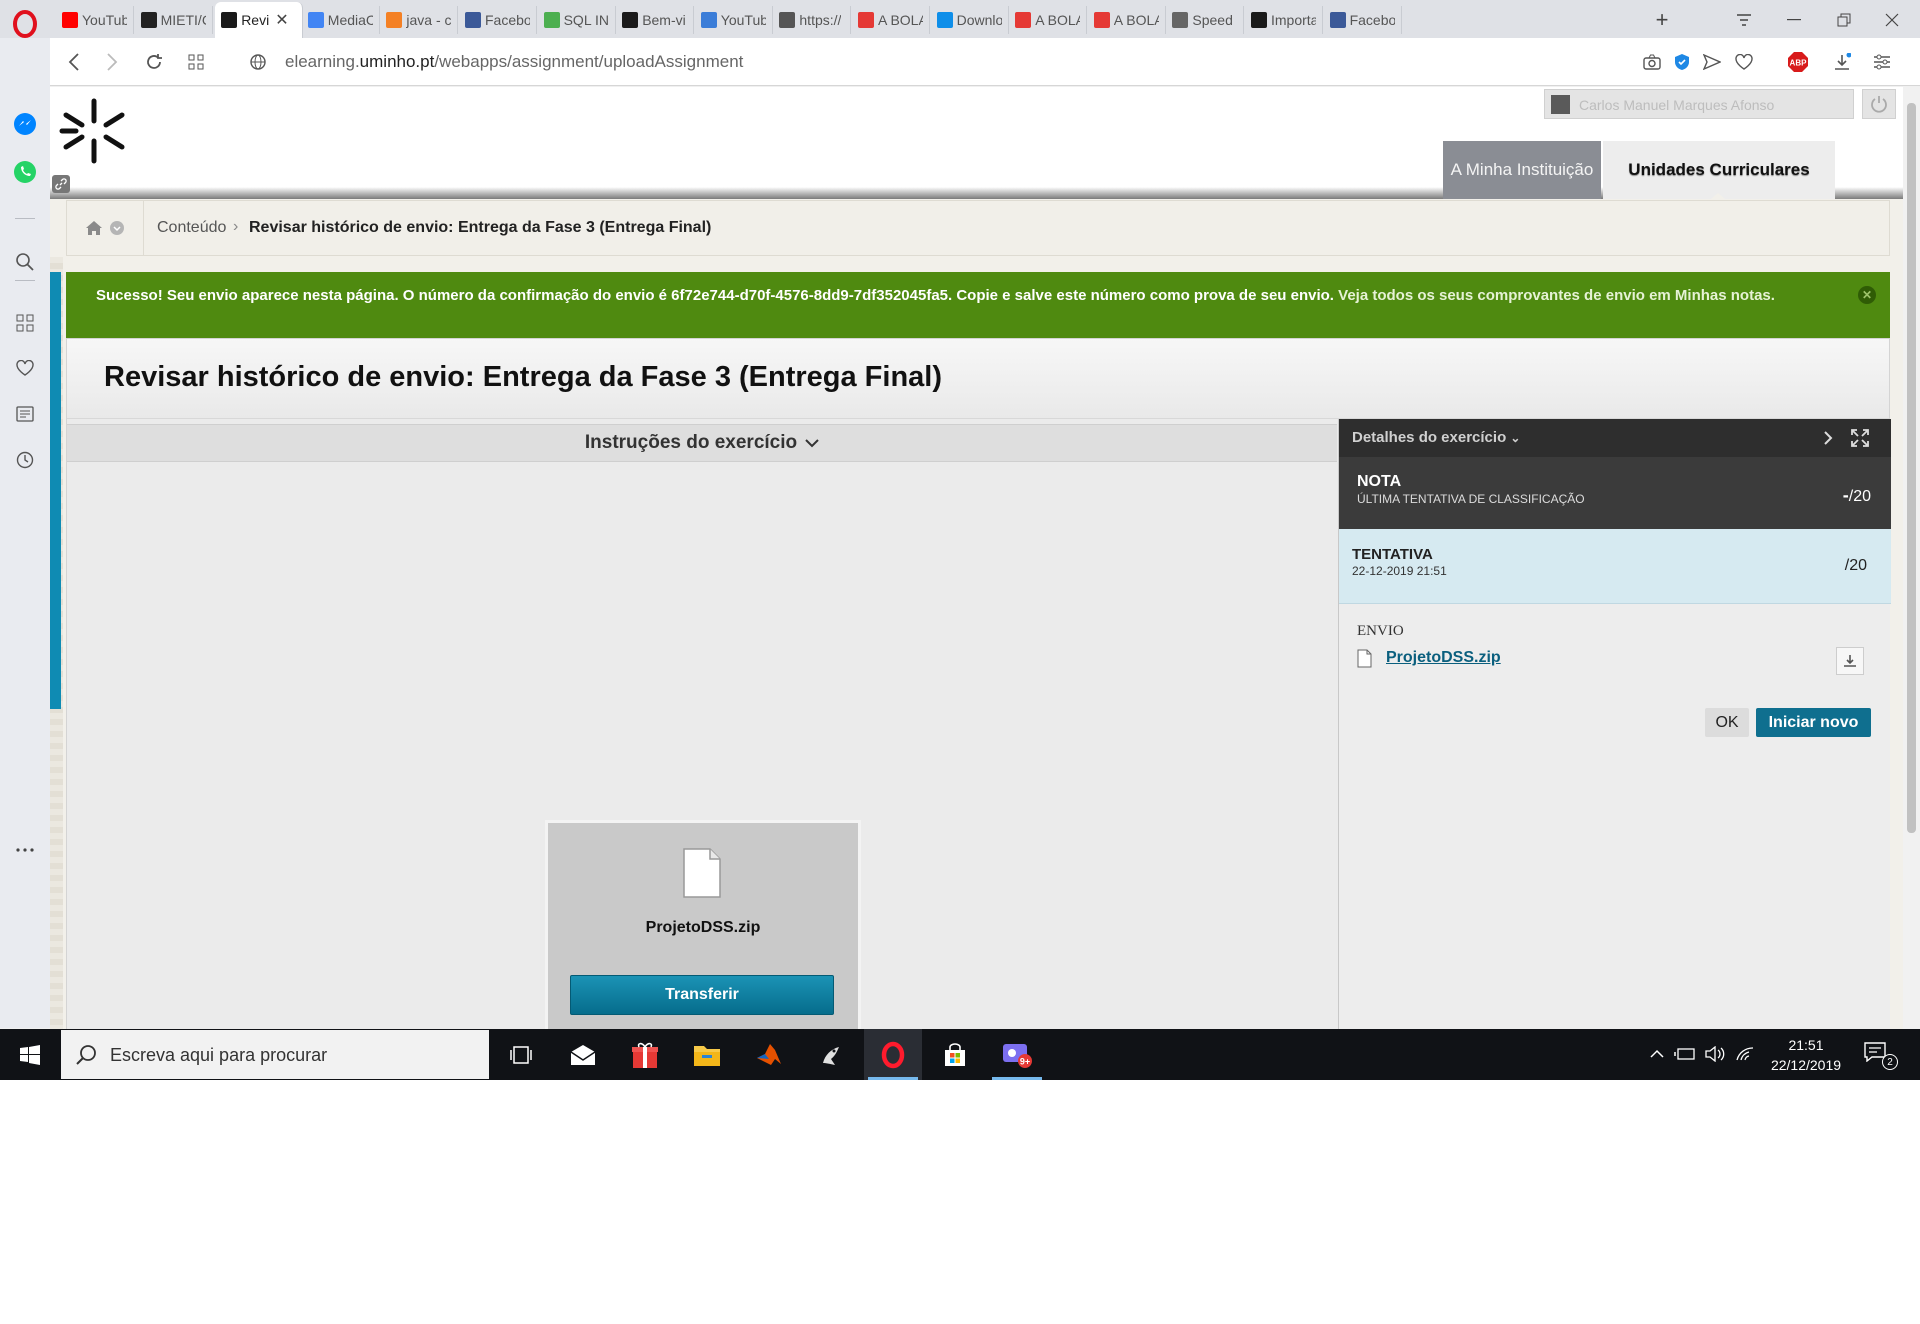 The width and height of the screenshot is (1920, 1324). What do you see at coordinates (1806, 1065) in the screenshot?
I see `clock-date: 22/12/2019` at bounding box center [1806, 1065].